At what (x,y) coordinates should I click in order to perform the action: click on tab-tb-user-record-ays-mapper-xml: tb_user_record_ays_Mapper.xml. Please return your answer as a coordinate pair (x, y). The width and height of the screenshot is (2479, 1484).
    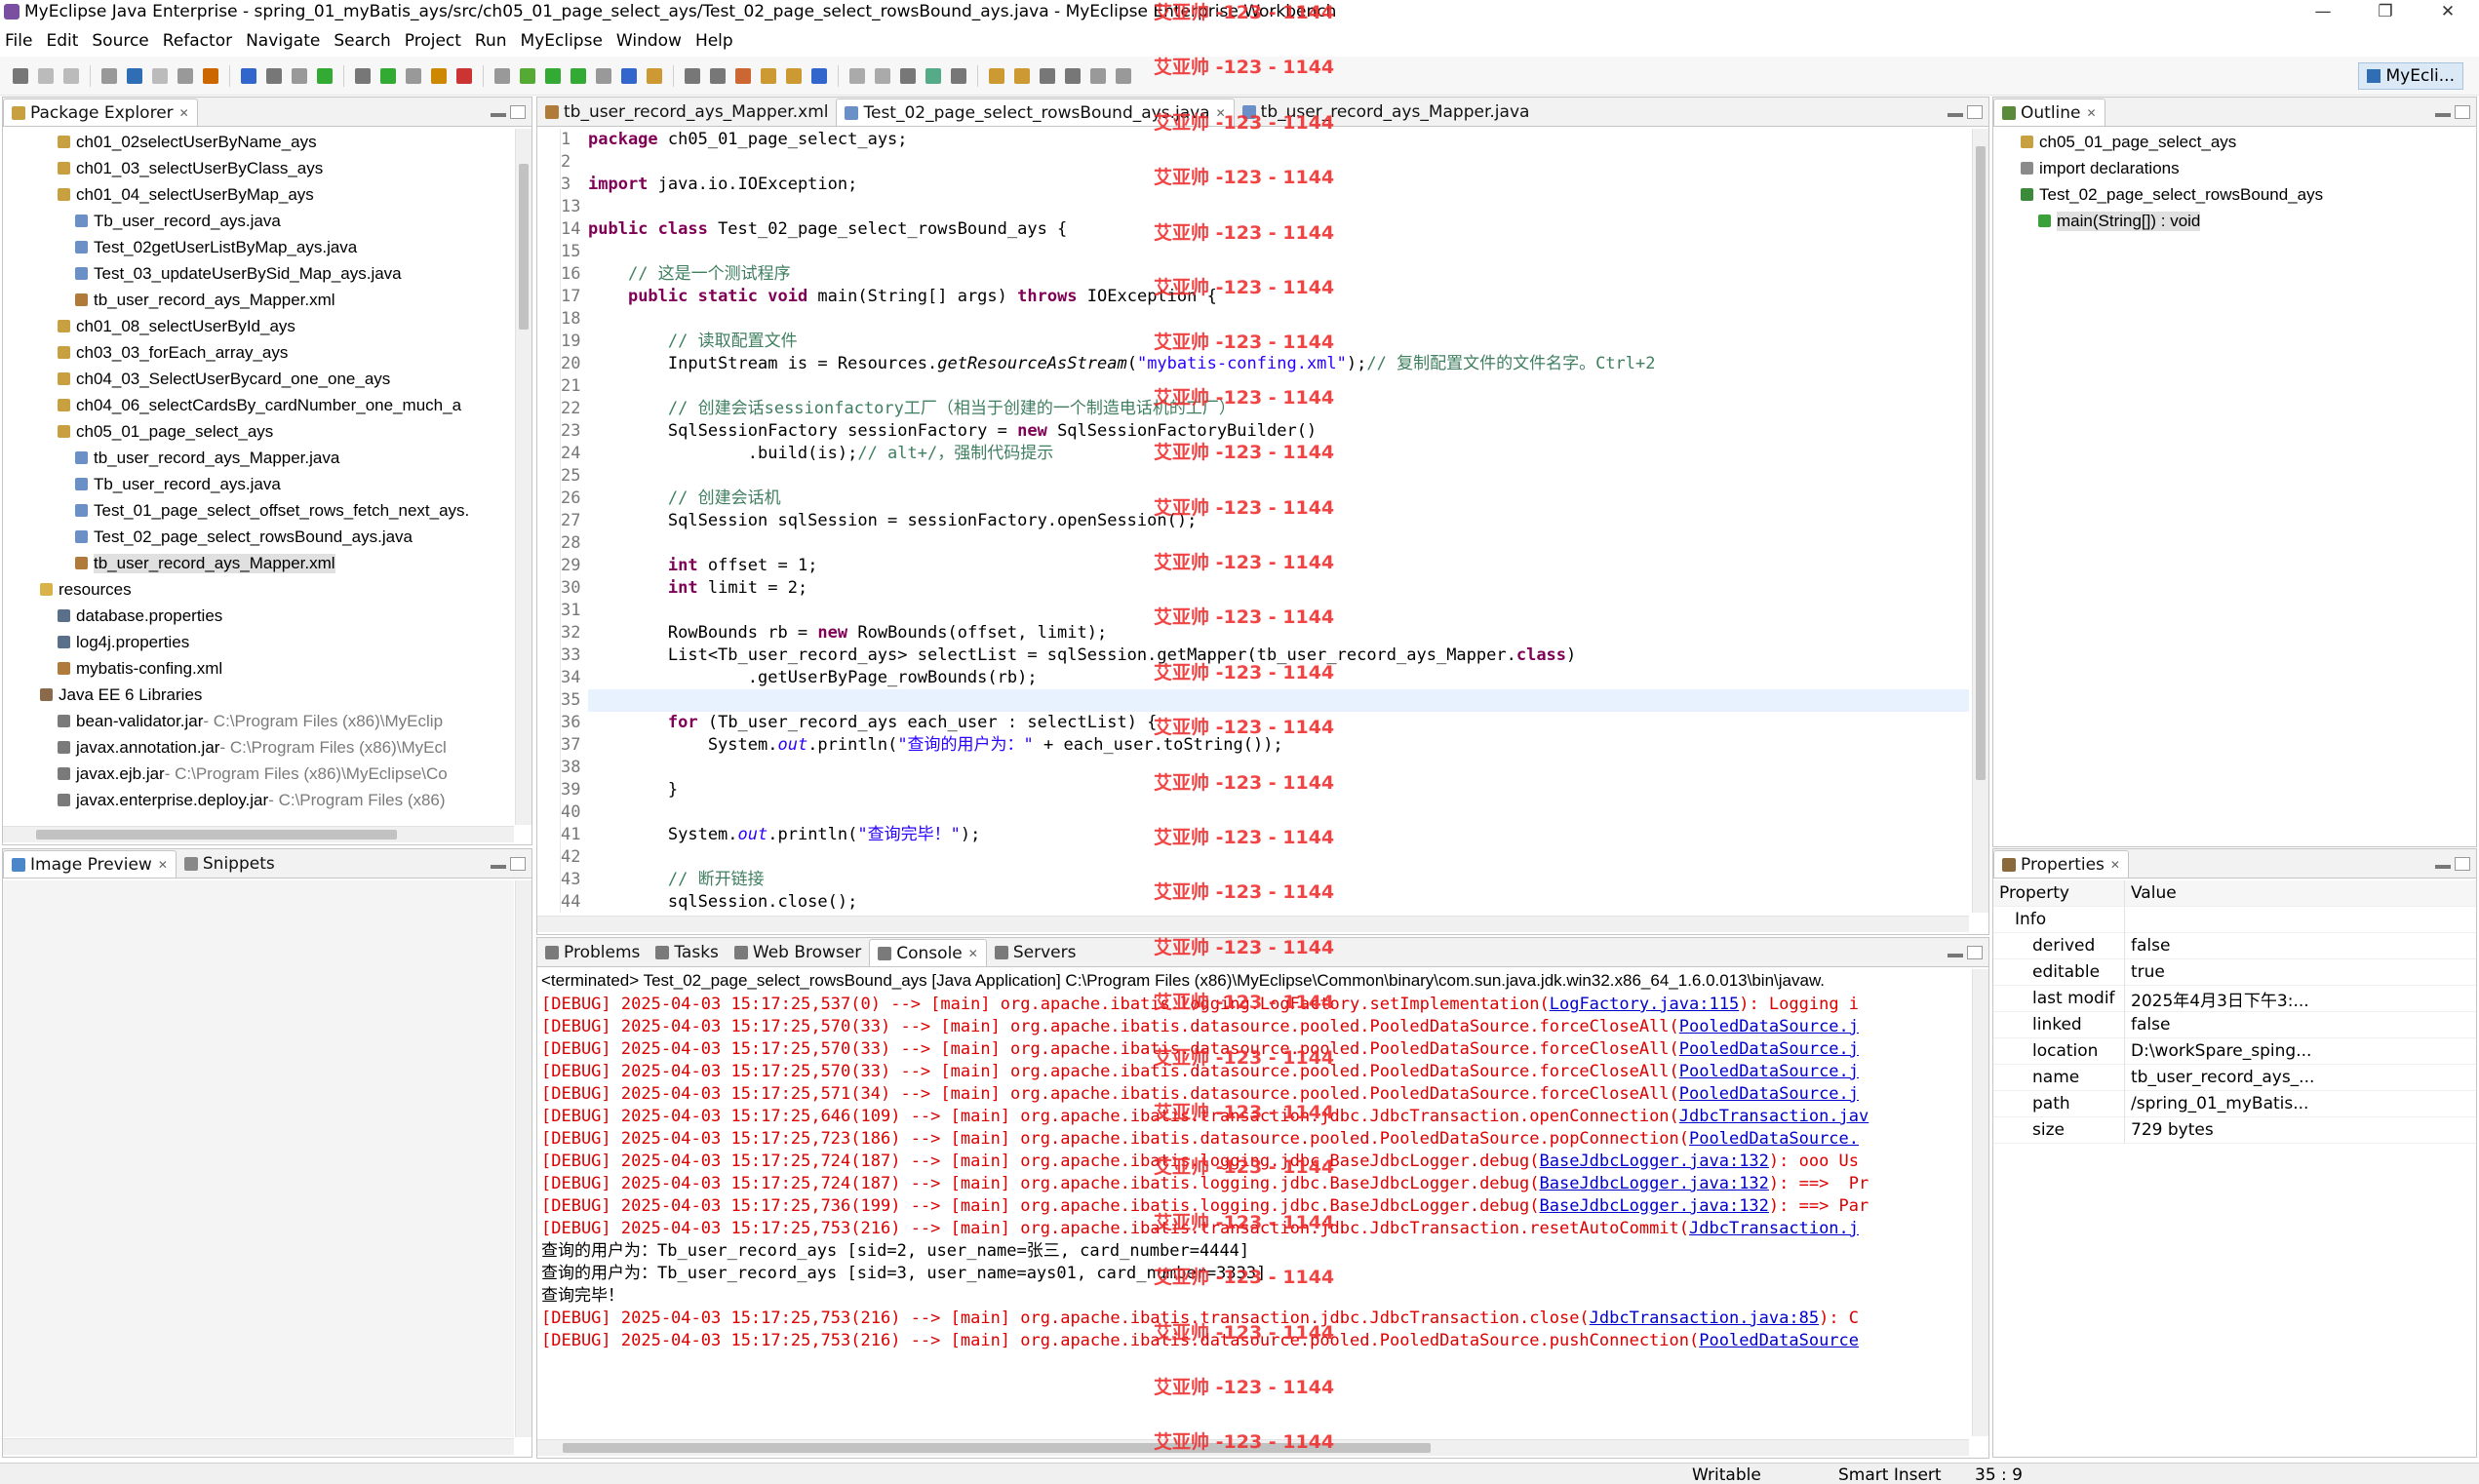
    Looking at the image, I should click on (686, 112).